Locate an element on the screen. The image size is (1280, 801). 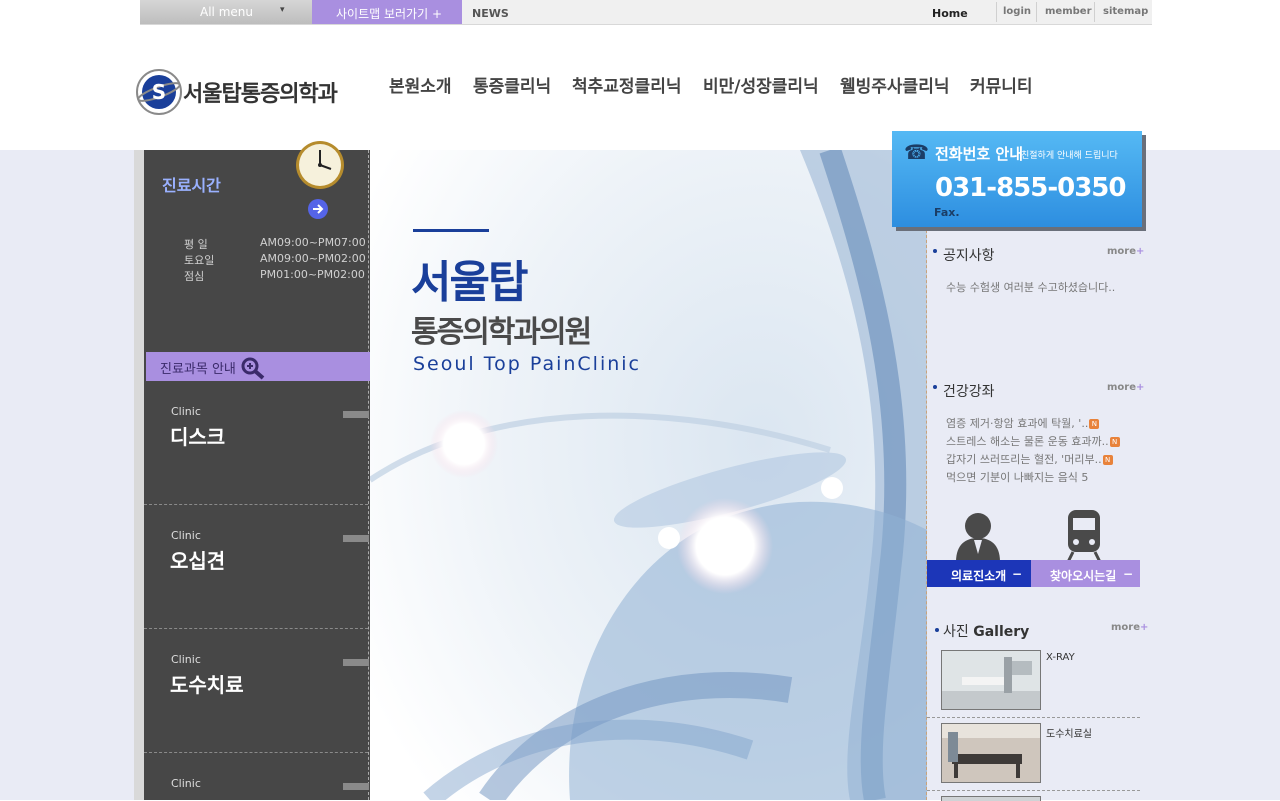
health-item: 염증 제거·항암 효과에 탁월, '.. N is located at coordinates (1023, 423).